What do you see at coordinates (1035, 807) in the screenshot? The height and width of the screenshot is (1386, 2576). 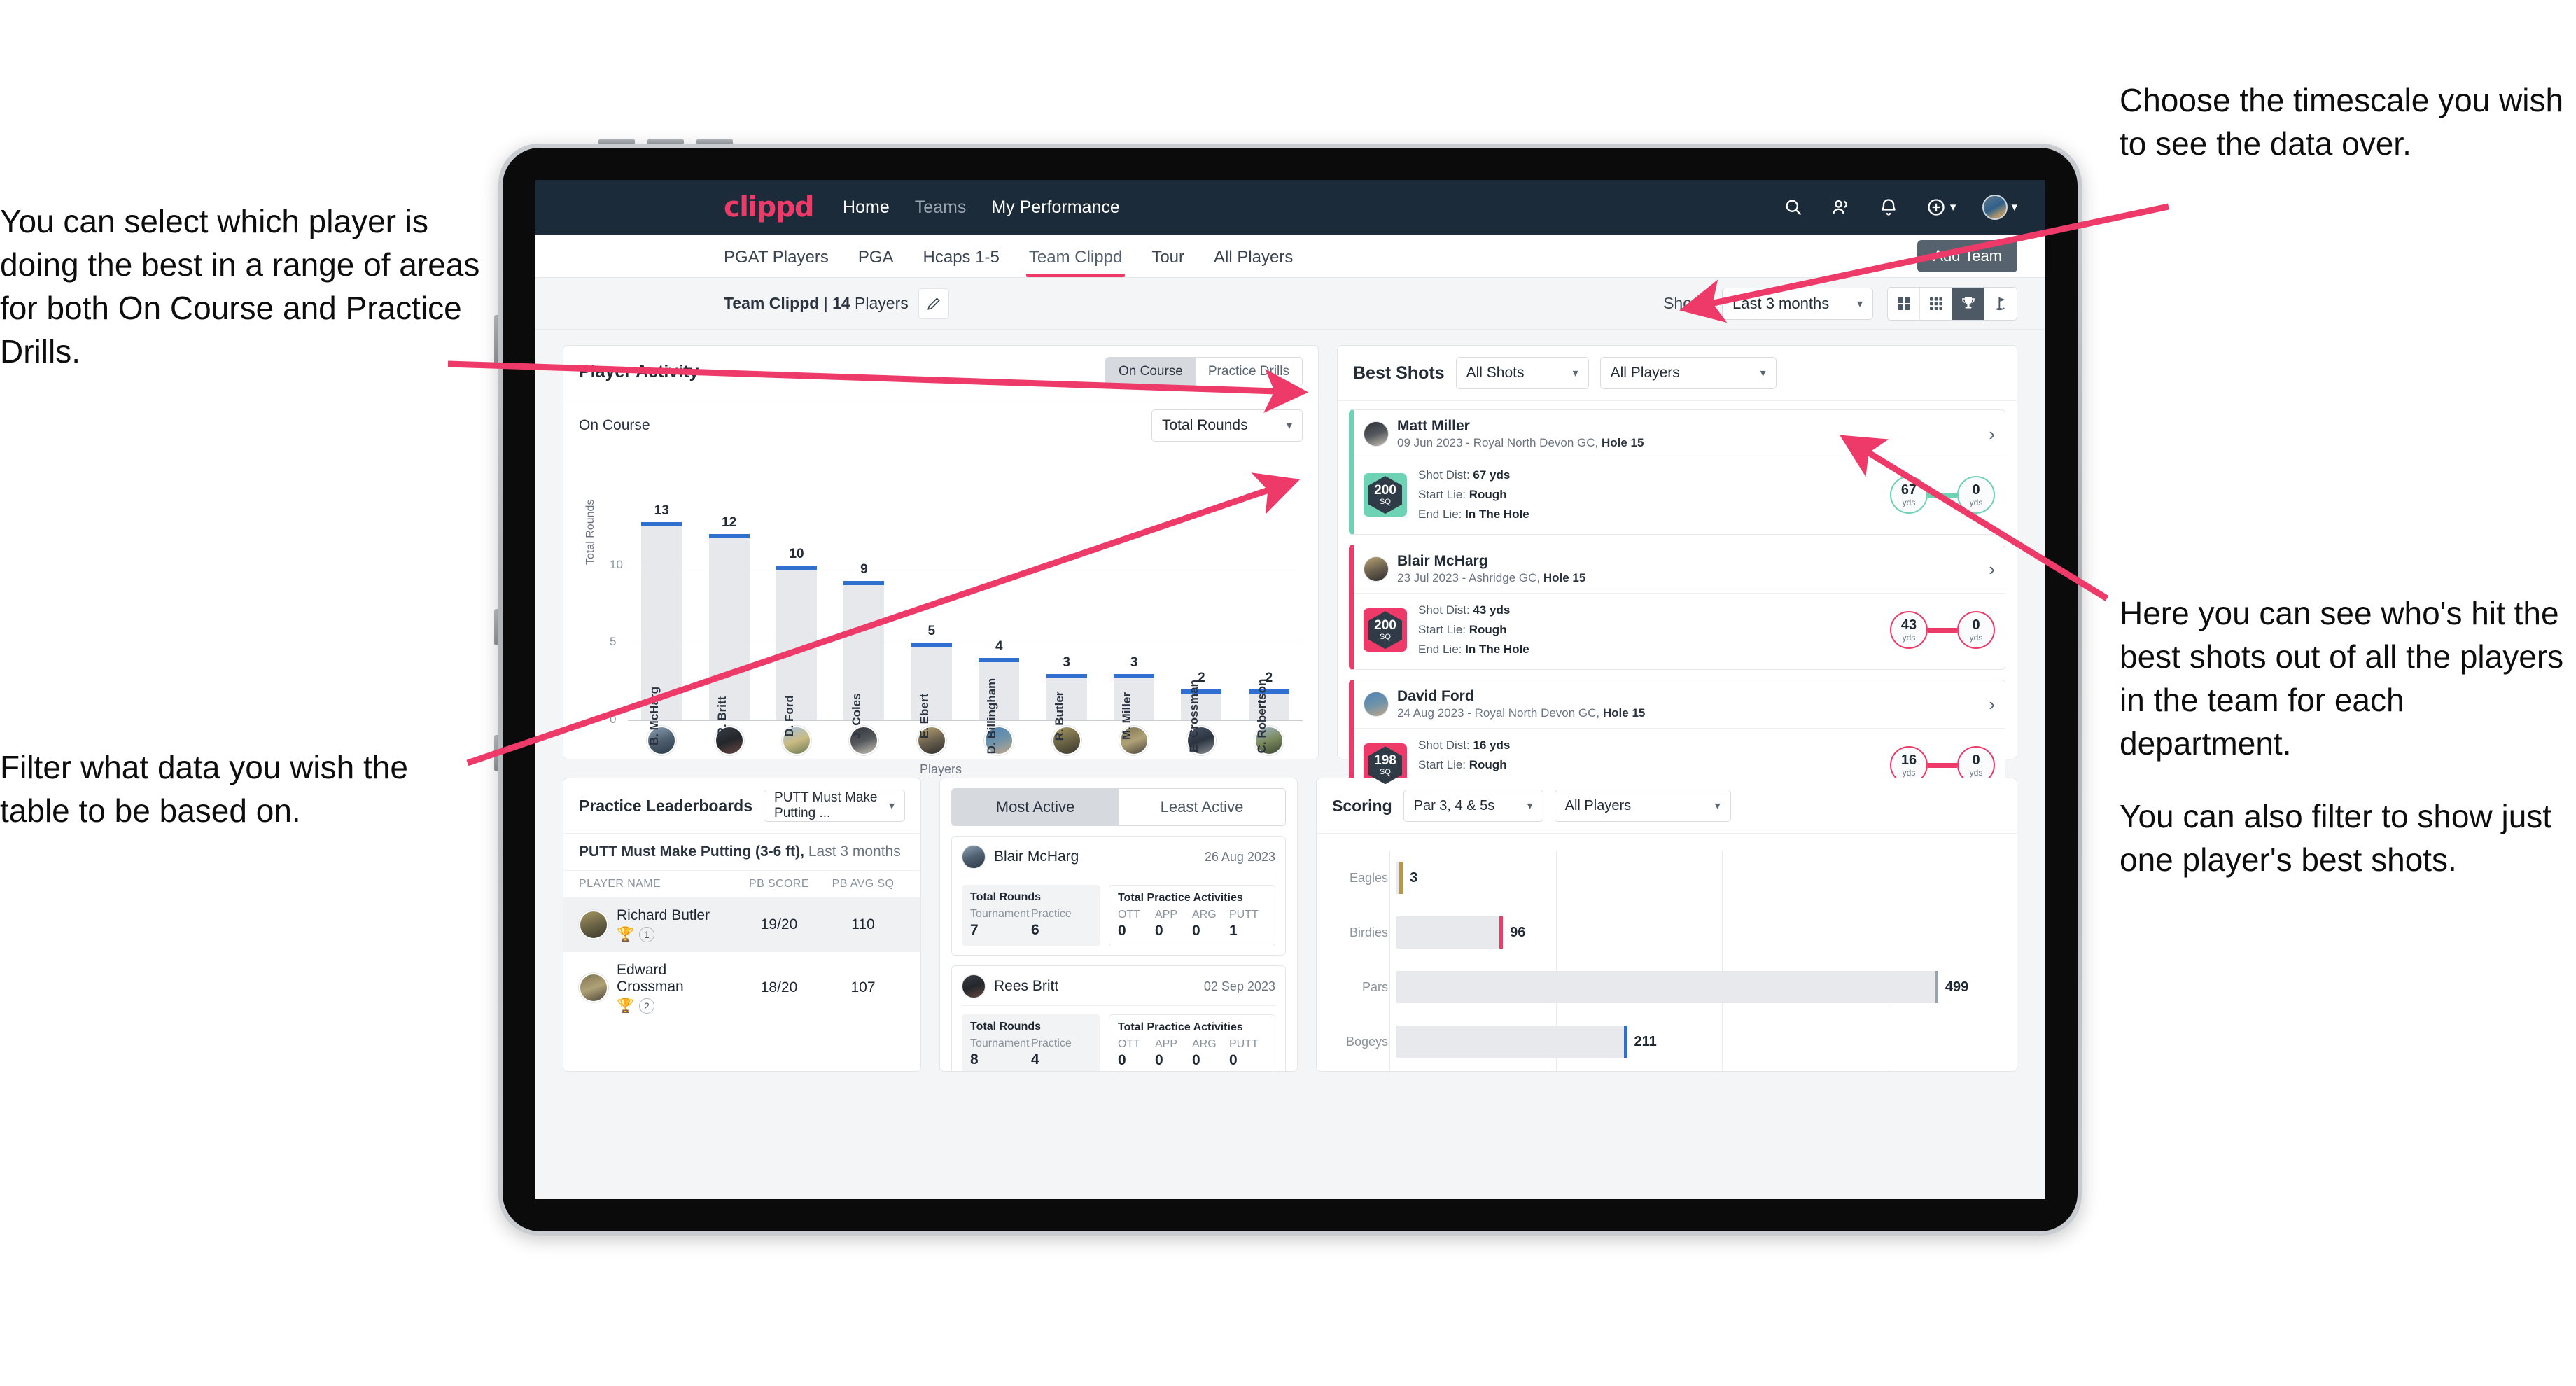 I see `tab-most-active: Most Active` at bounding box center [1035, 807].